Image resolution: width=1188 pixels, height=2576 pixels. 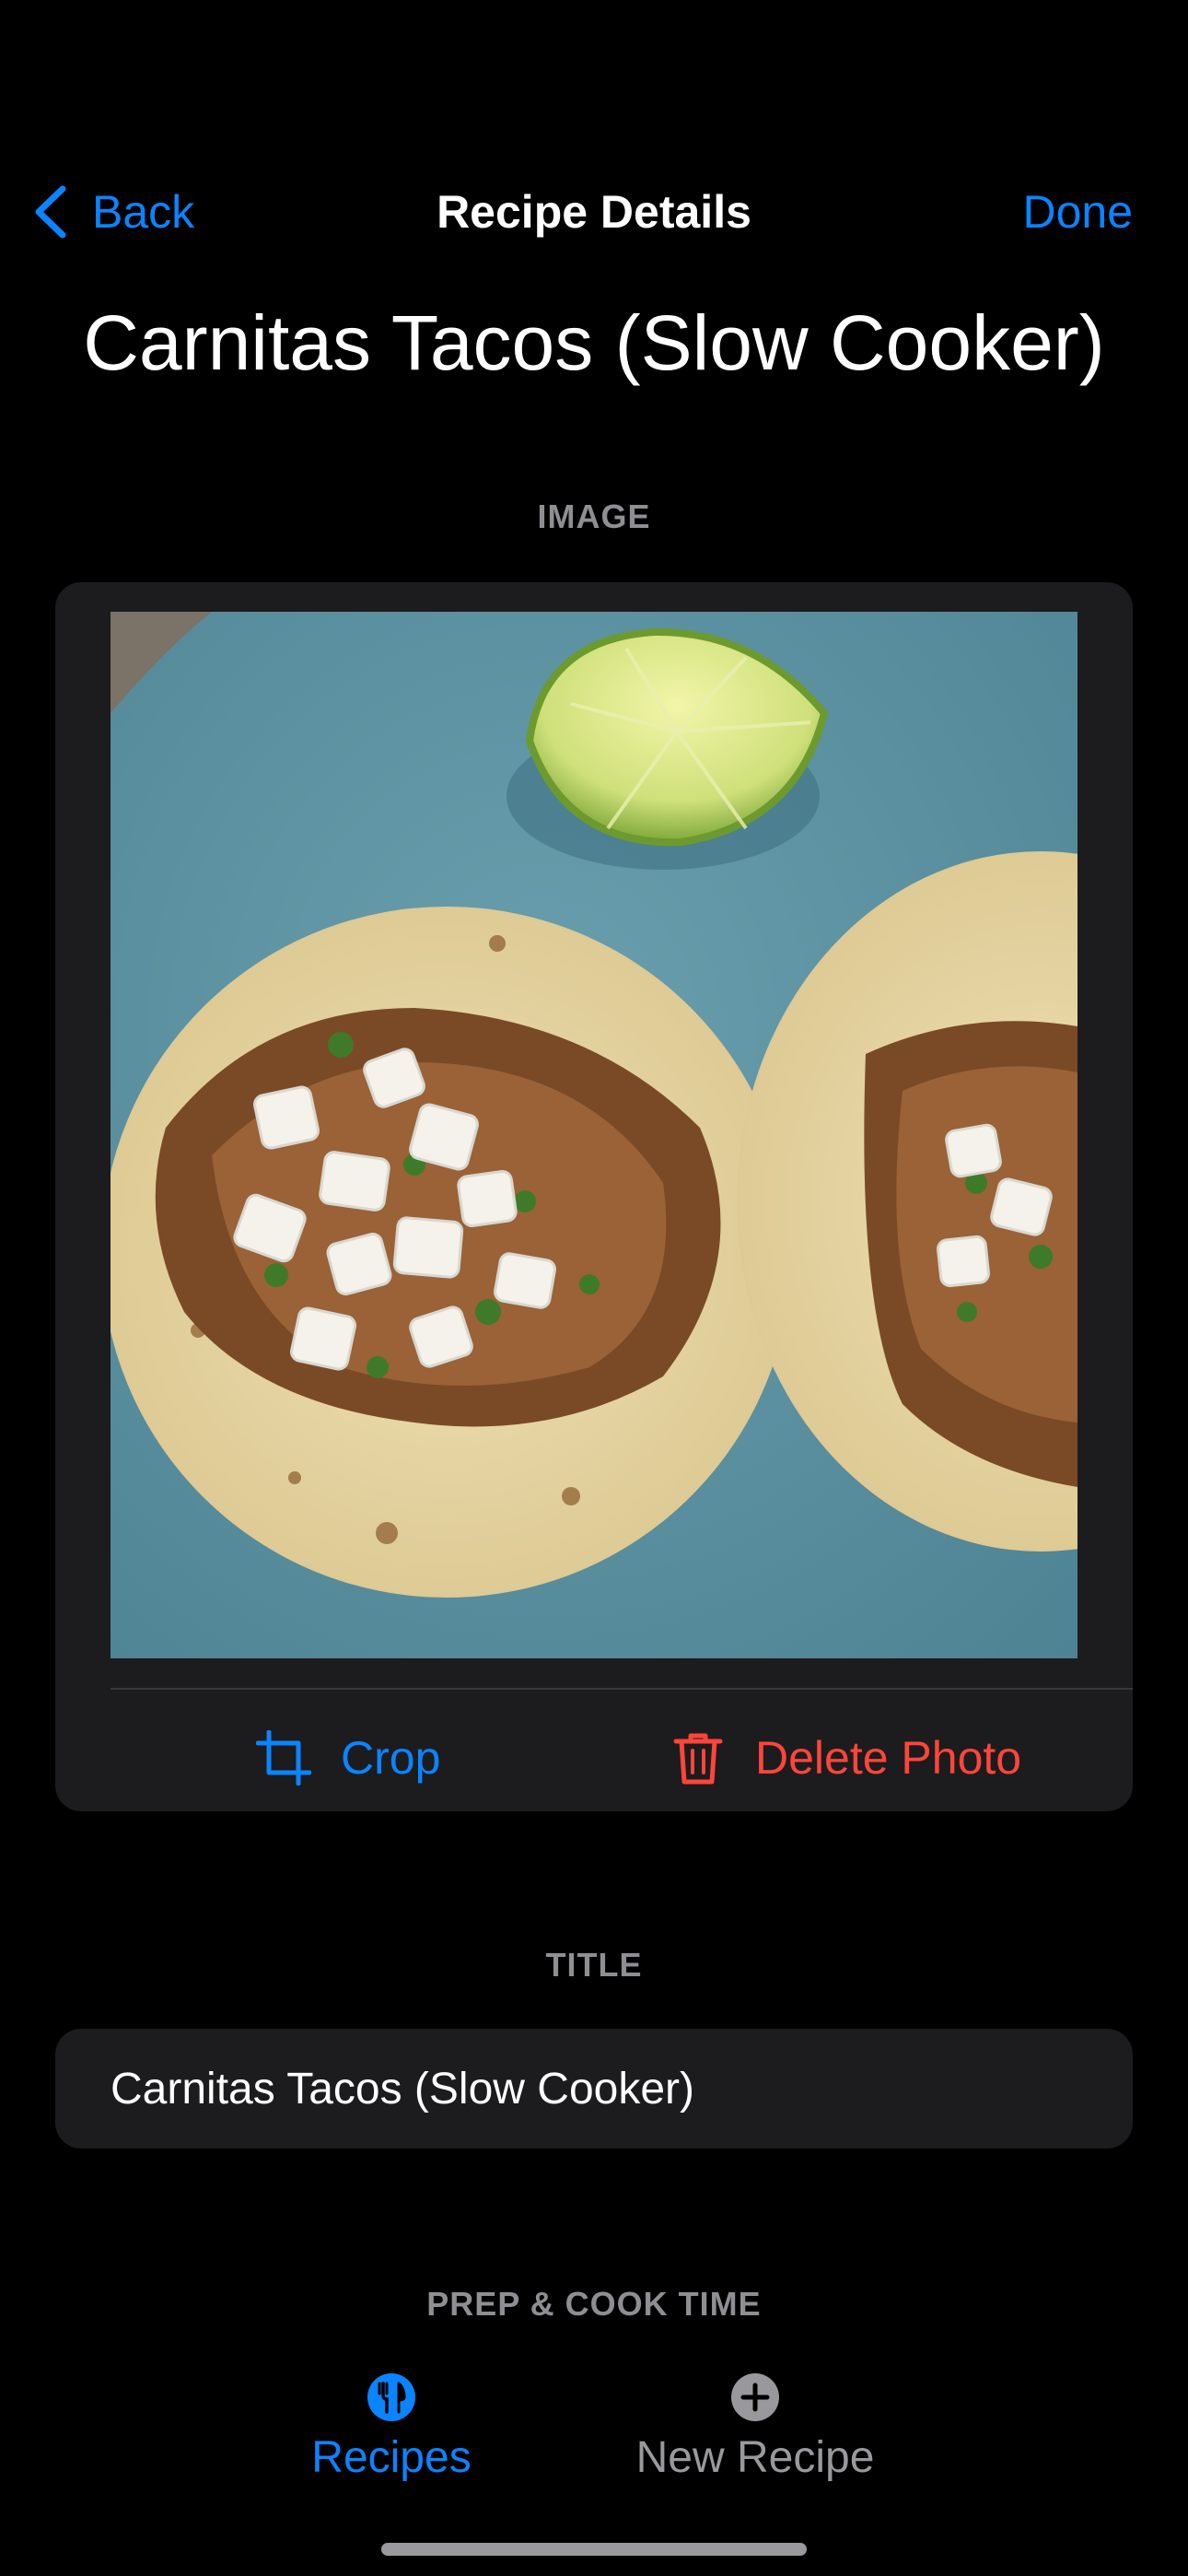 I want to click on delete-photo-label: Delete Photo, so click(x=888, y=1758).